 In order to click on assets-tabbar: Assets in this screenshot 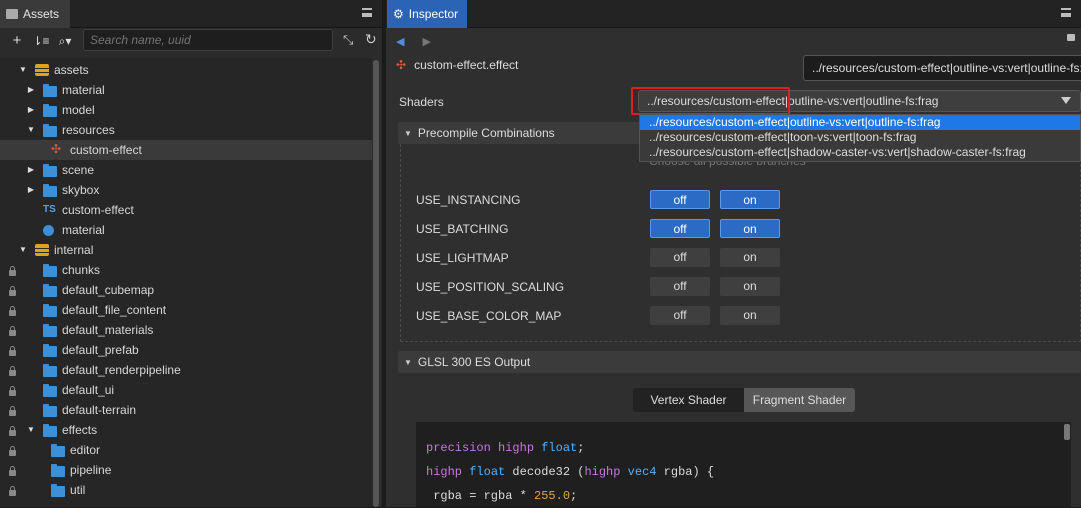, I will do `click(191, 14)`.